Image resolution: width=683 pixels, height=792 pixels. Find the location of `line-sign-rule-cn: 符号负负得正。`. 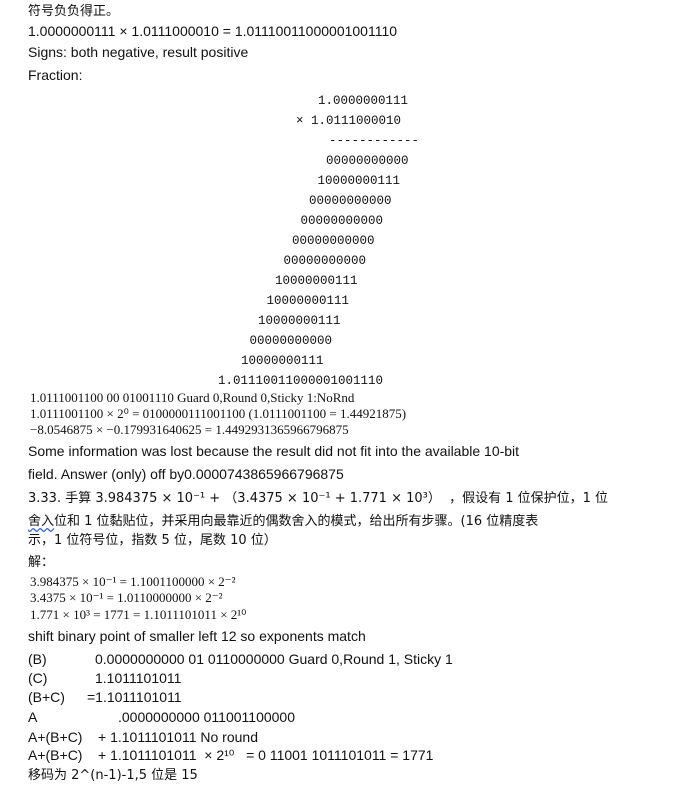

line-sign-rule-cn: 符号负负得正。 is located at coordinates (74, 11).